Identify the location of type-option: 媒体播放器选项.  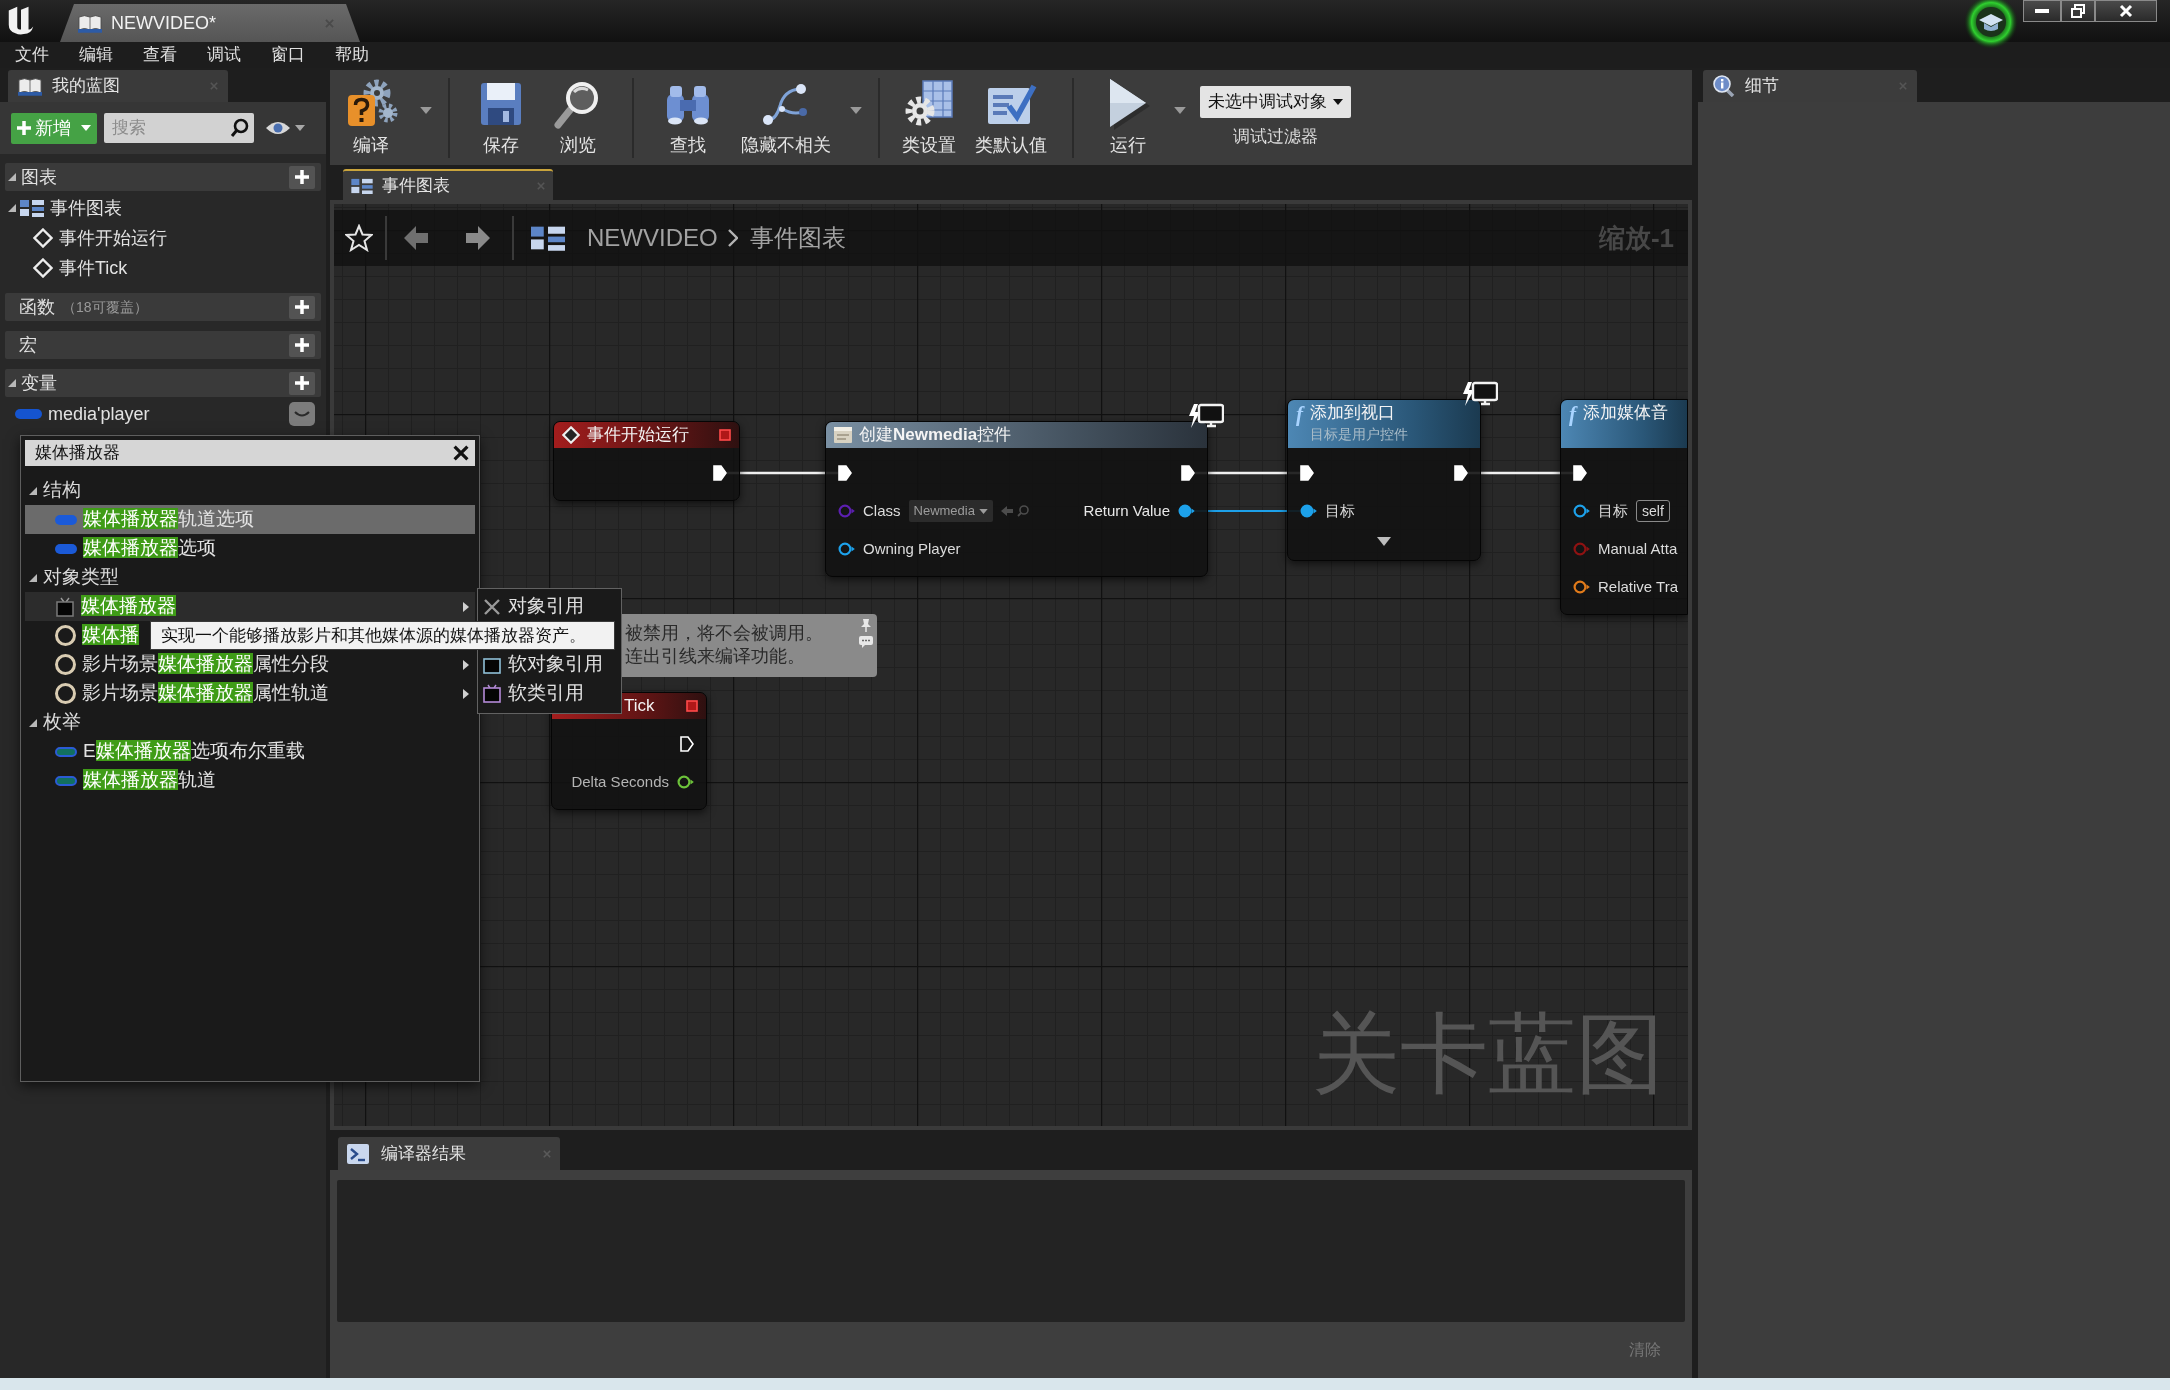
(123, 548).